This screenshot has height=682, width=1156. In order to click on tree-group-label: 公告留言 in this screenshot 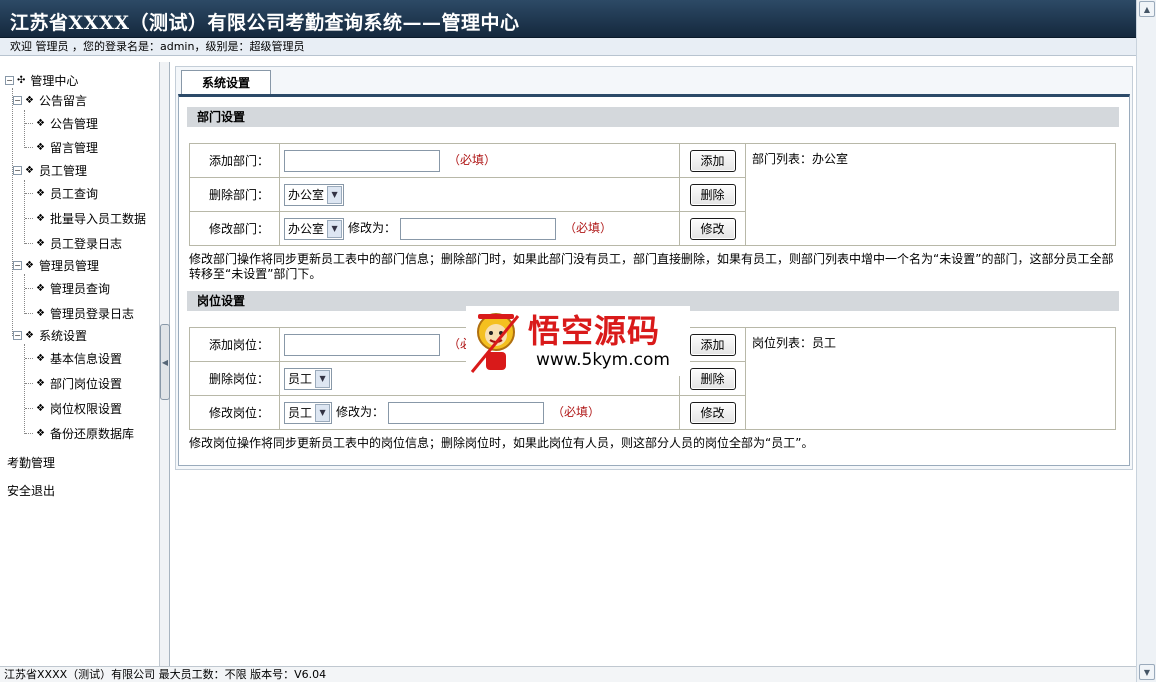, I will do `click(62, 100)`.